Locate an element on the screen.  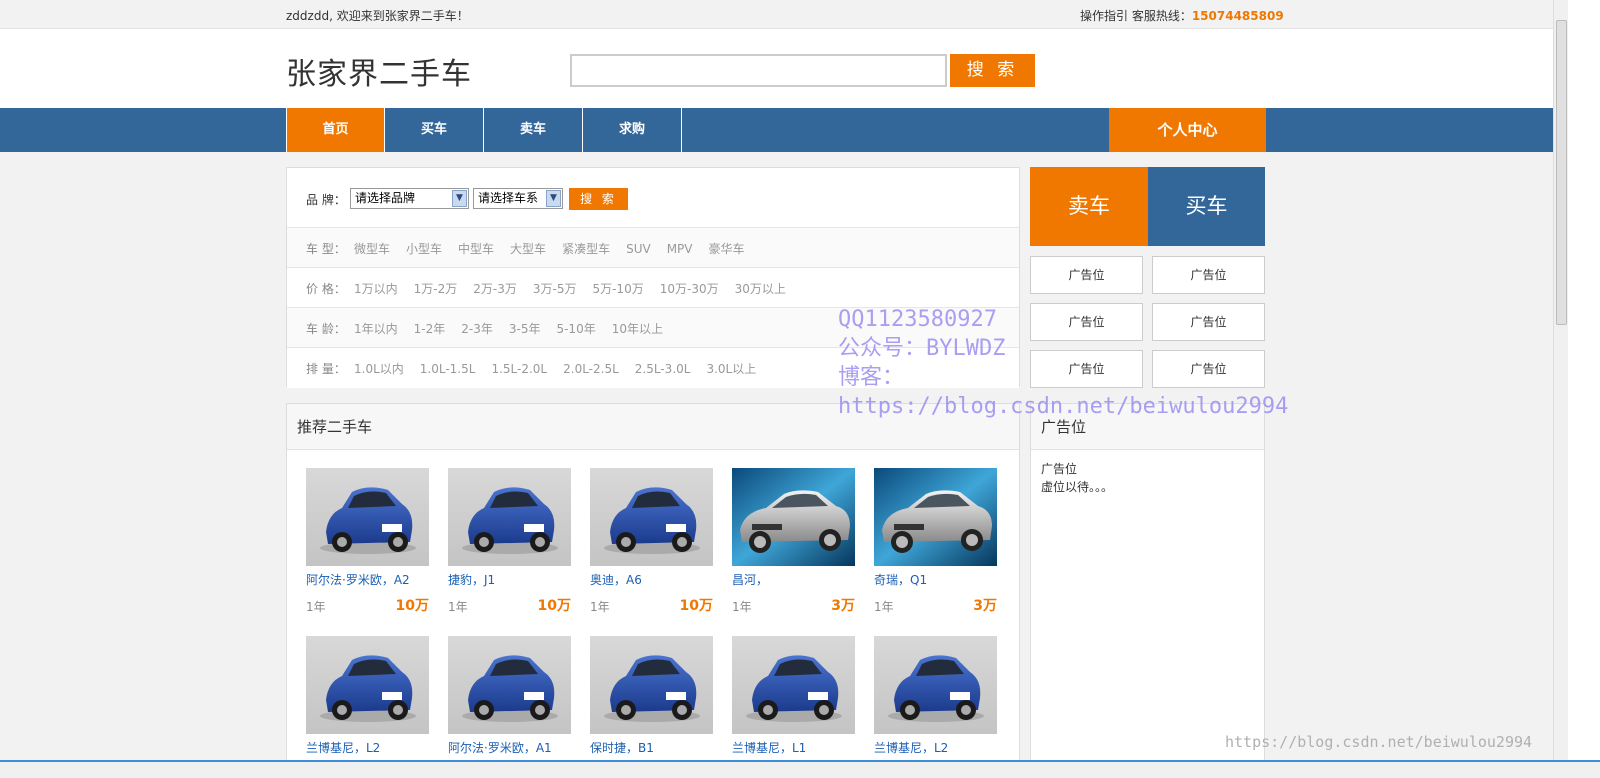
car-name-link: 兰博基尼，L1 is located at coordinates (793, 747).